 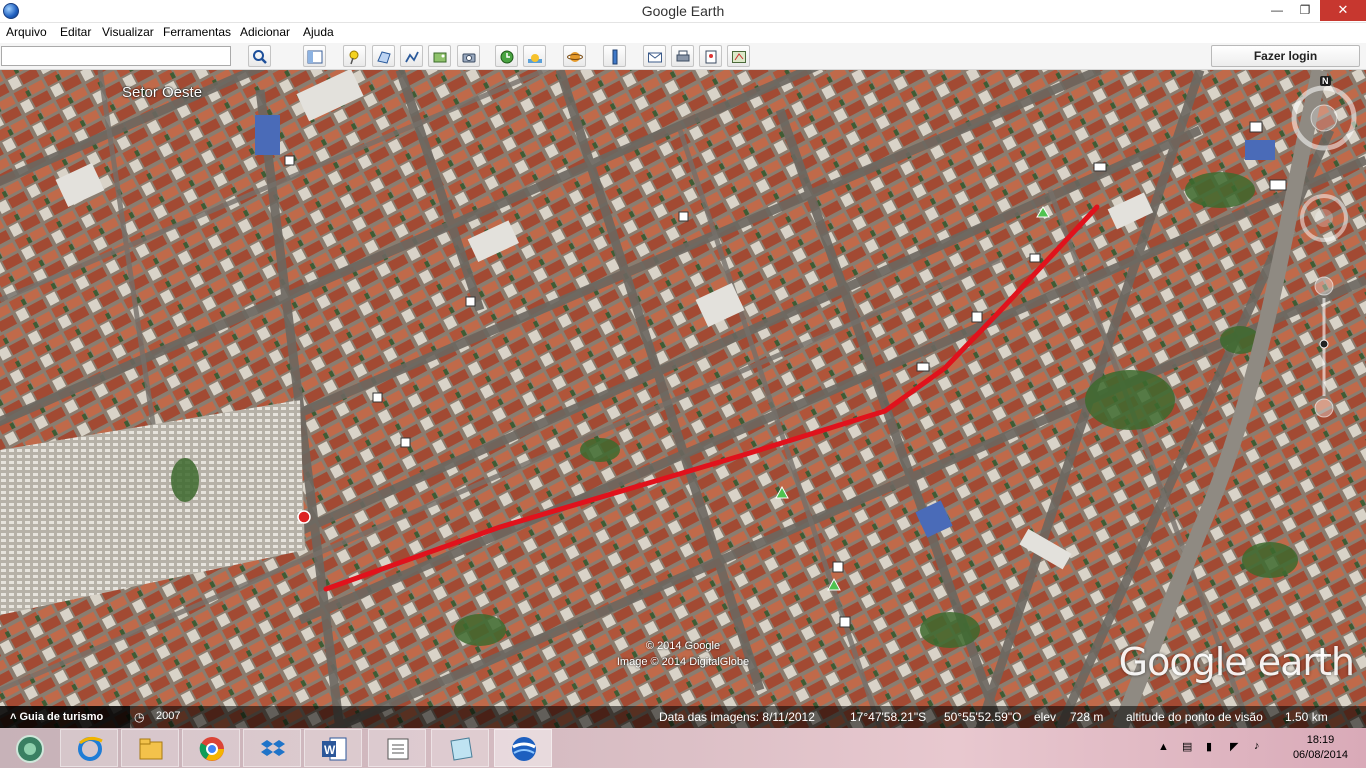 I want to click on menu-ajuda: Ajuda, so click(x=318, y=32).